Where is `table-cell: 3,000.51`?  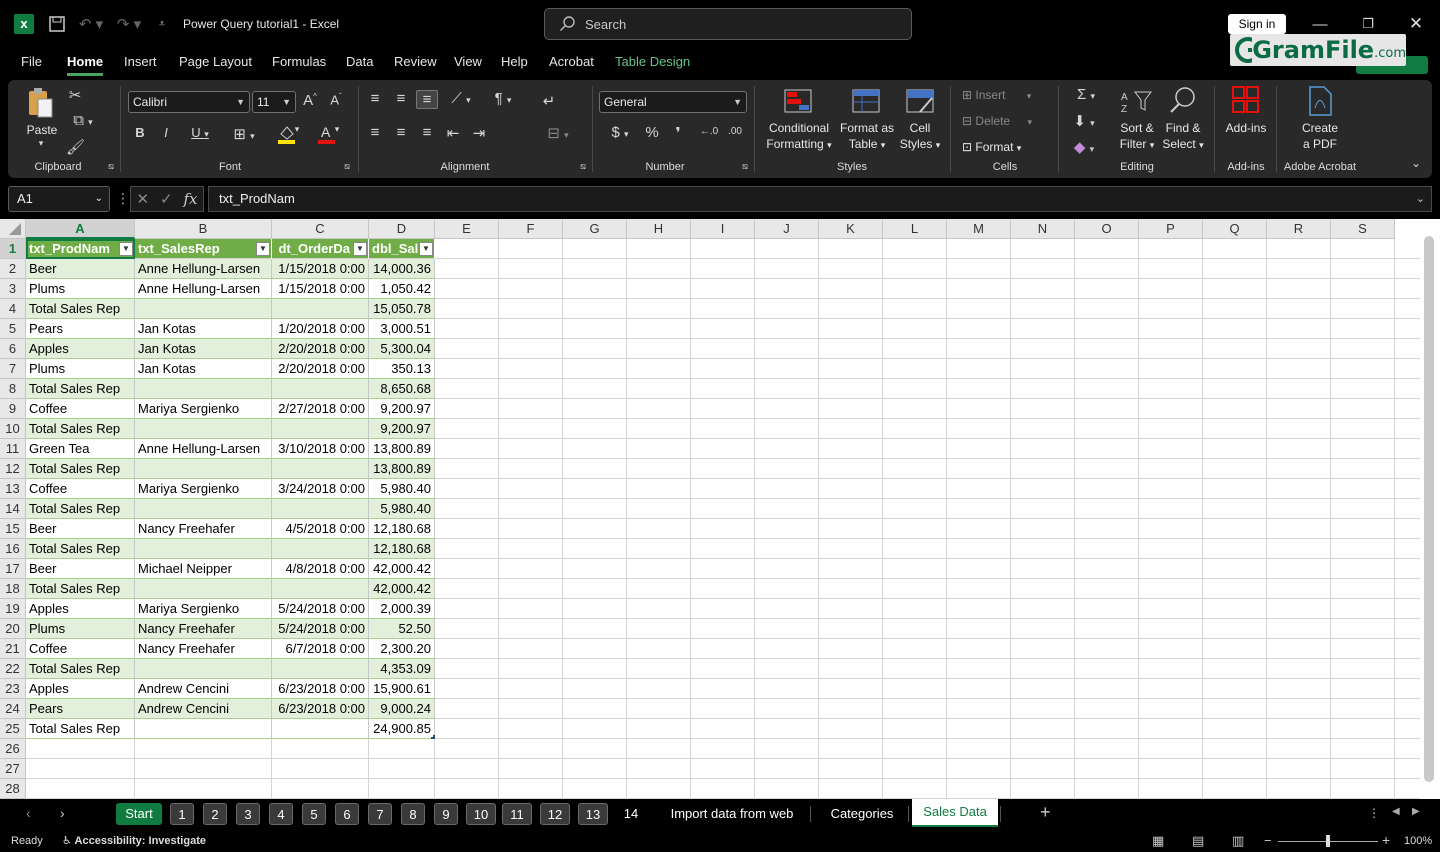 table-cell: 3,000.51 is located at coordinates (402, 329).